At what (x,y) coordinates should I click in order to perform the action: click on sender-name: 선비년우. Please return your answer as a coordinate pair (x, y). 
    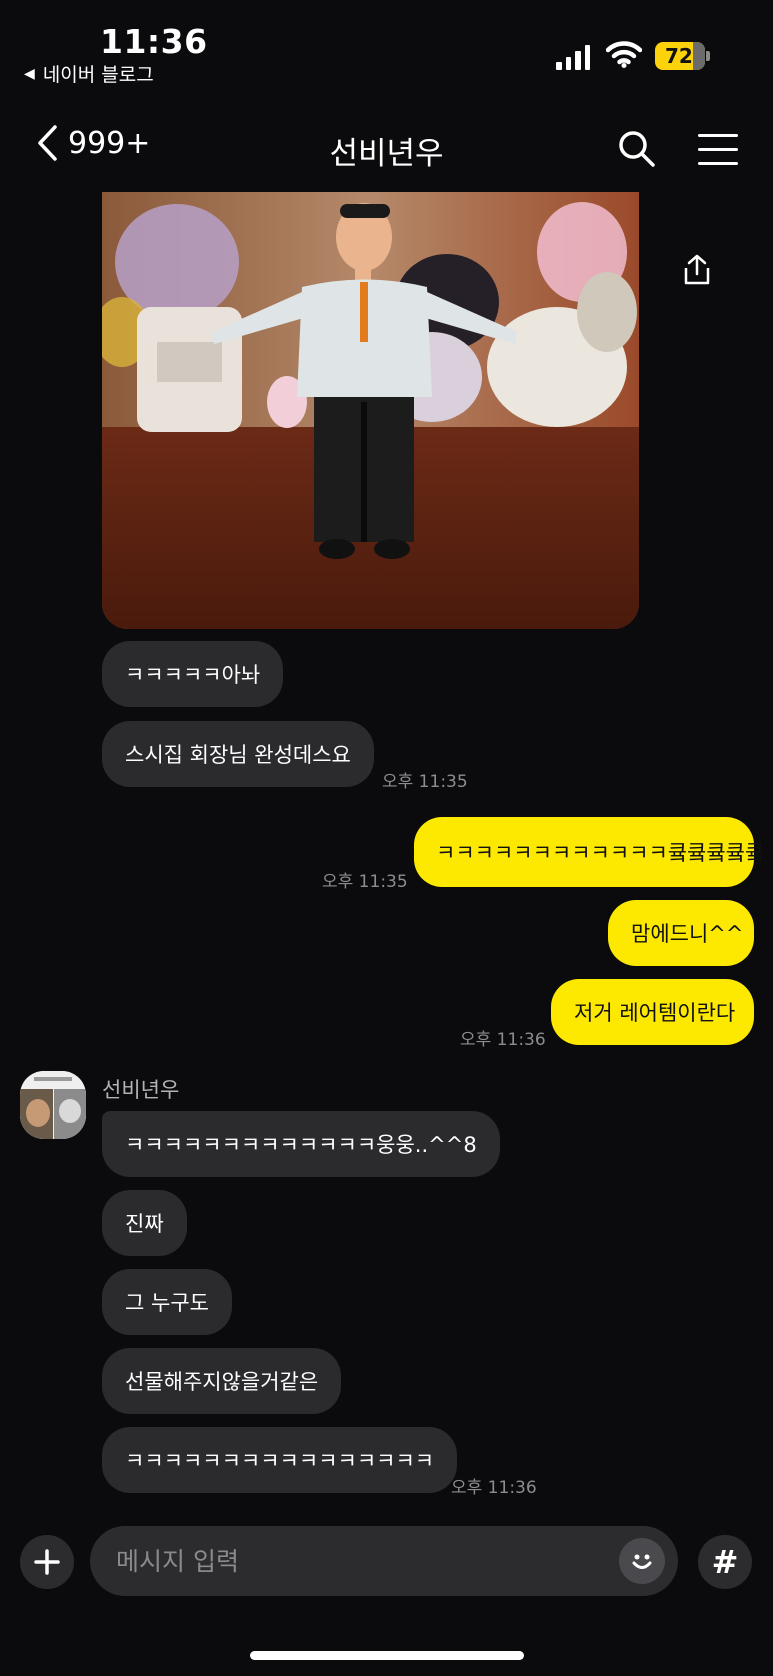
    Looking at the image, I should click on (141, 1090).